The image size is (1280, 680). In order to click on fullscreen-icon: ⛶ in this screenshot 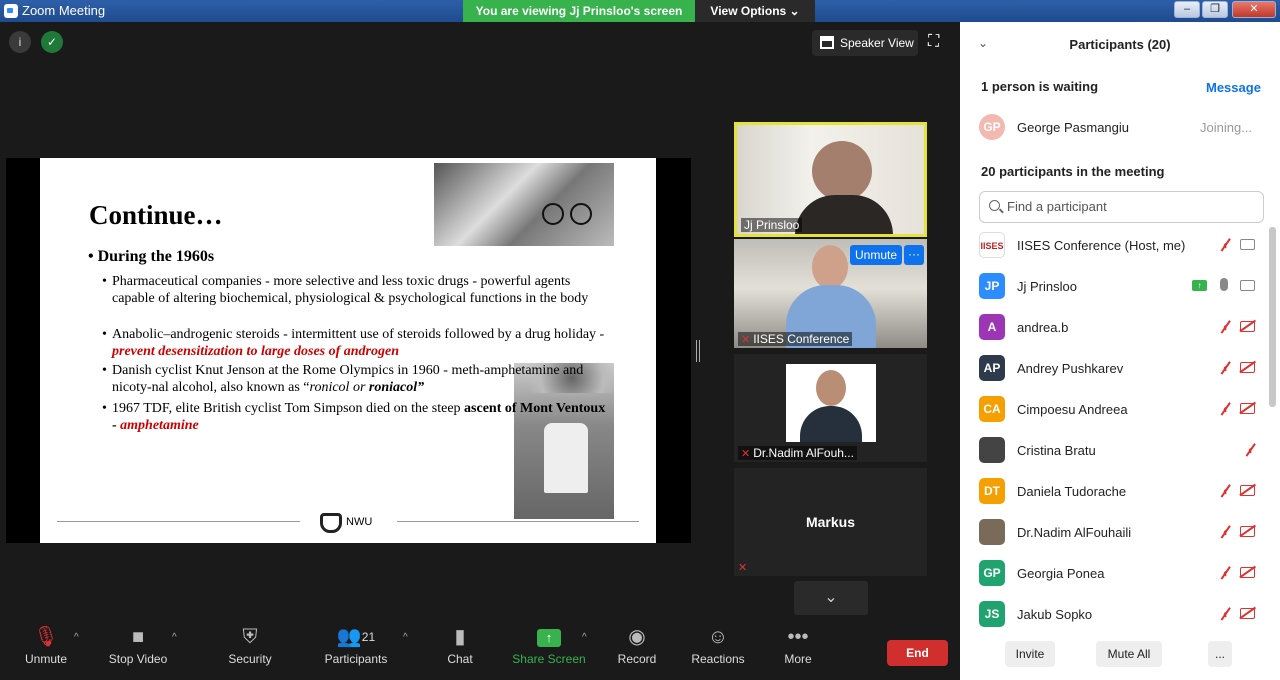, I will do `click(937, 42)`.